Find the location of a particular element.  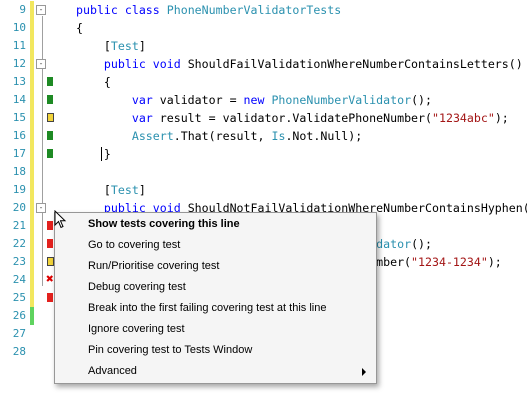

code-line: 16 Assert.That(result, Is.Not.Null); is located at coordinates (263, 136).